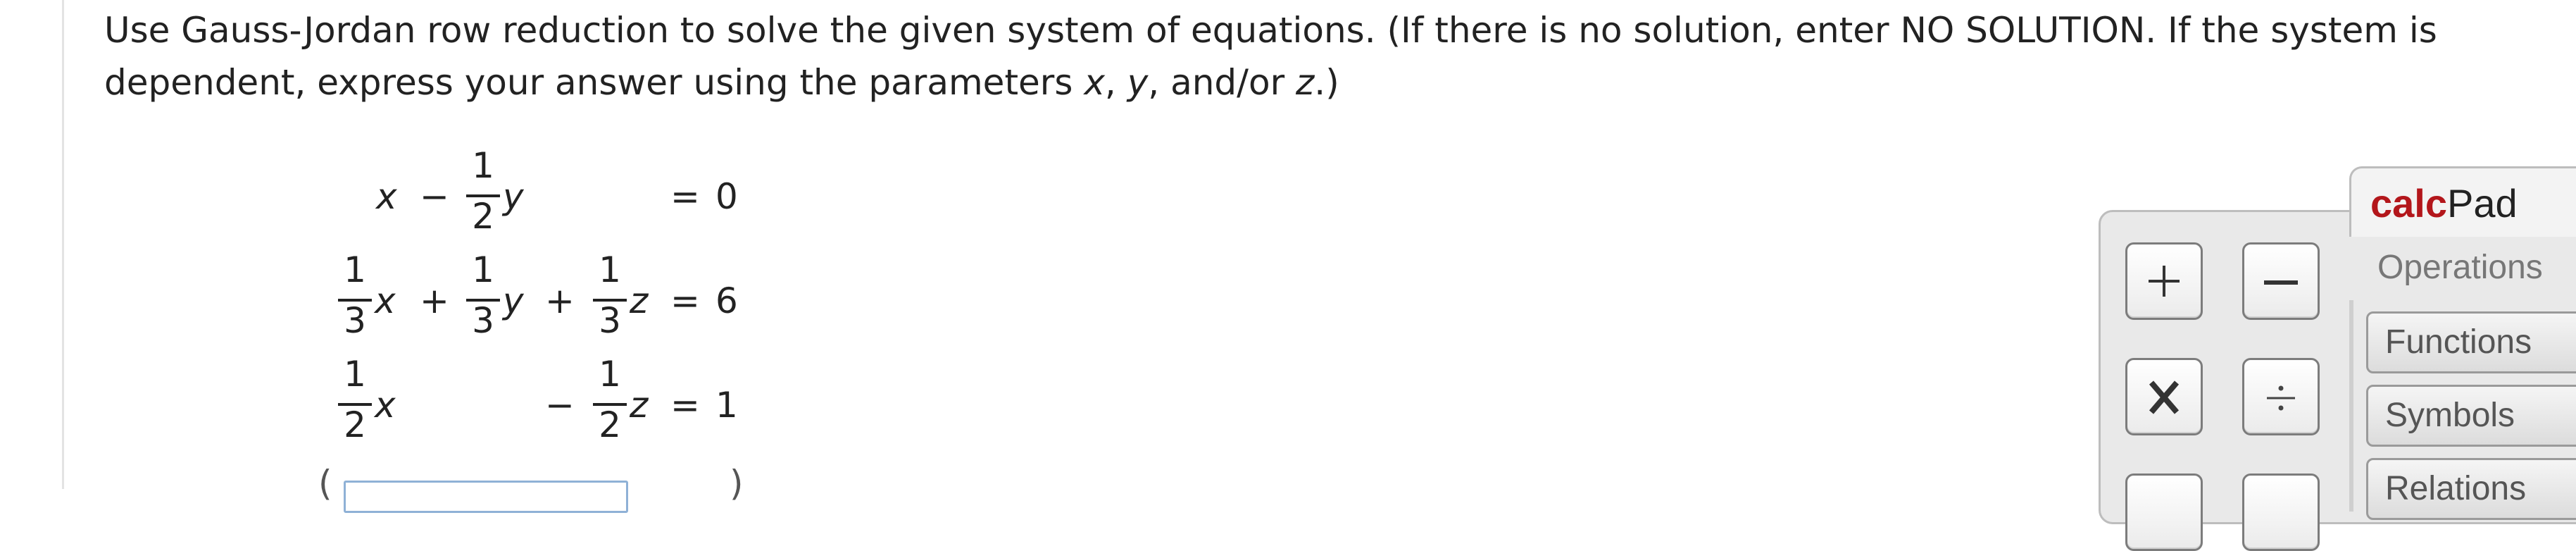 The image size is (2576, 551). I want to click on eq2-var-x: x, so click(385, 300).